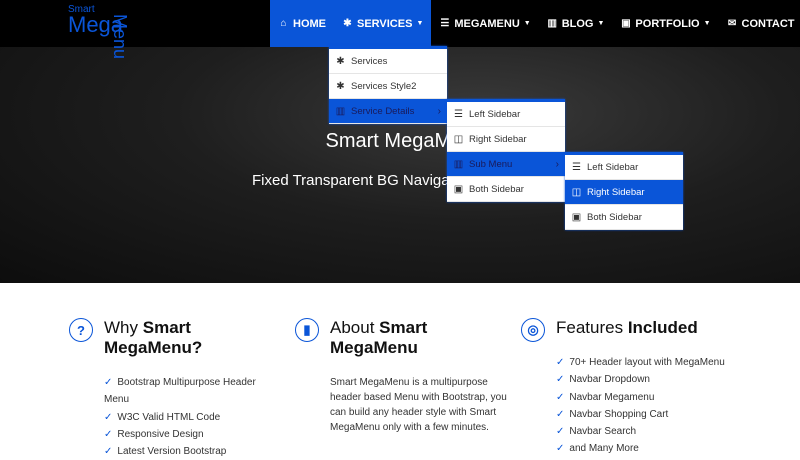 The width and height of the screenshot is (800, 460). I want to click on menu-item-sub-menu: ▥ Sub Menu ›, so click(506, 164).